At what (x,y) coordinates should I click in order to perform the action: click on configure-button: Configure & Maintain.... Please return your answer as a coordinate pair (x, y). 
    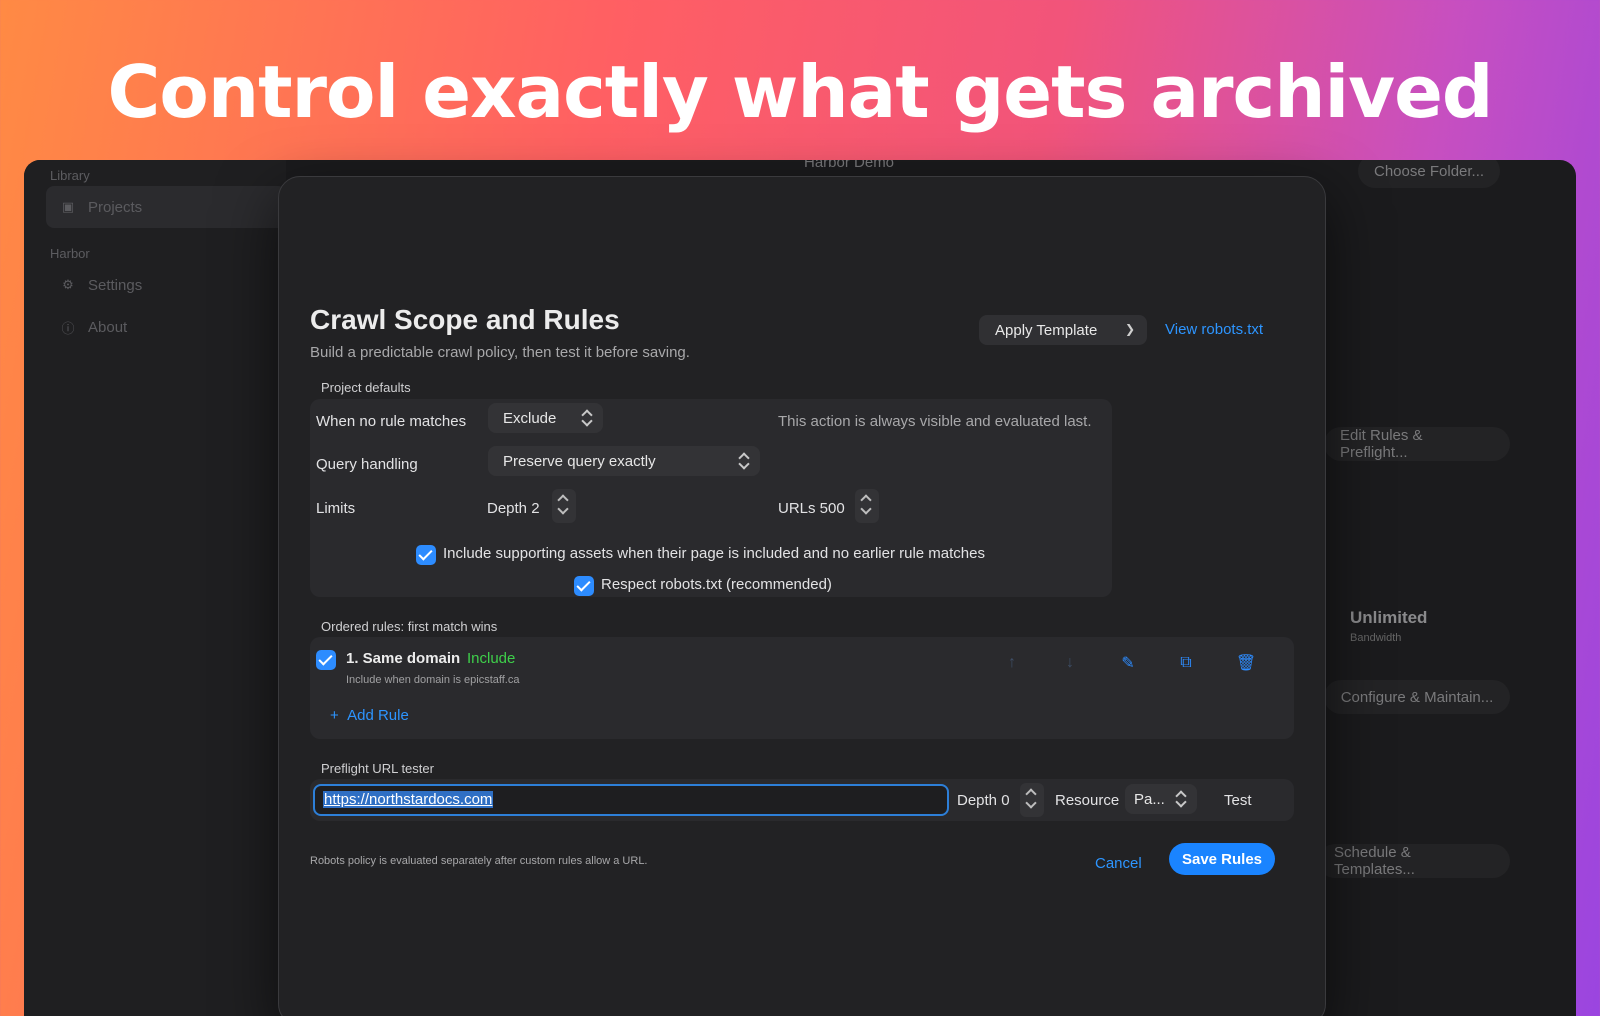
    Looking at the image, I should click on (1417, 697).